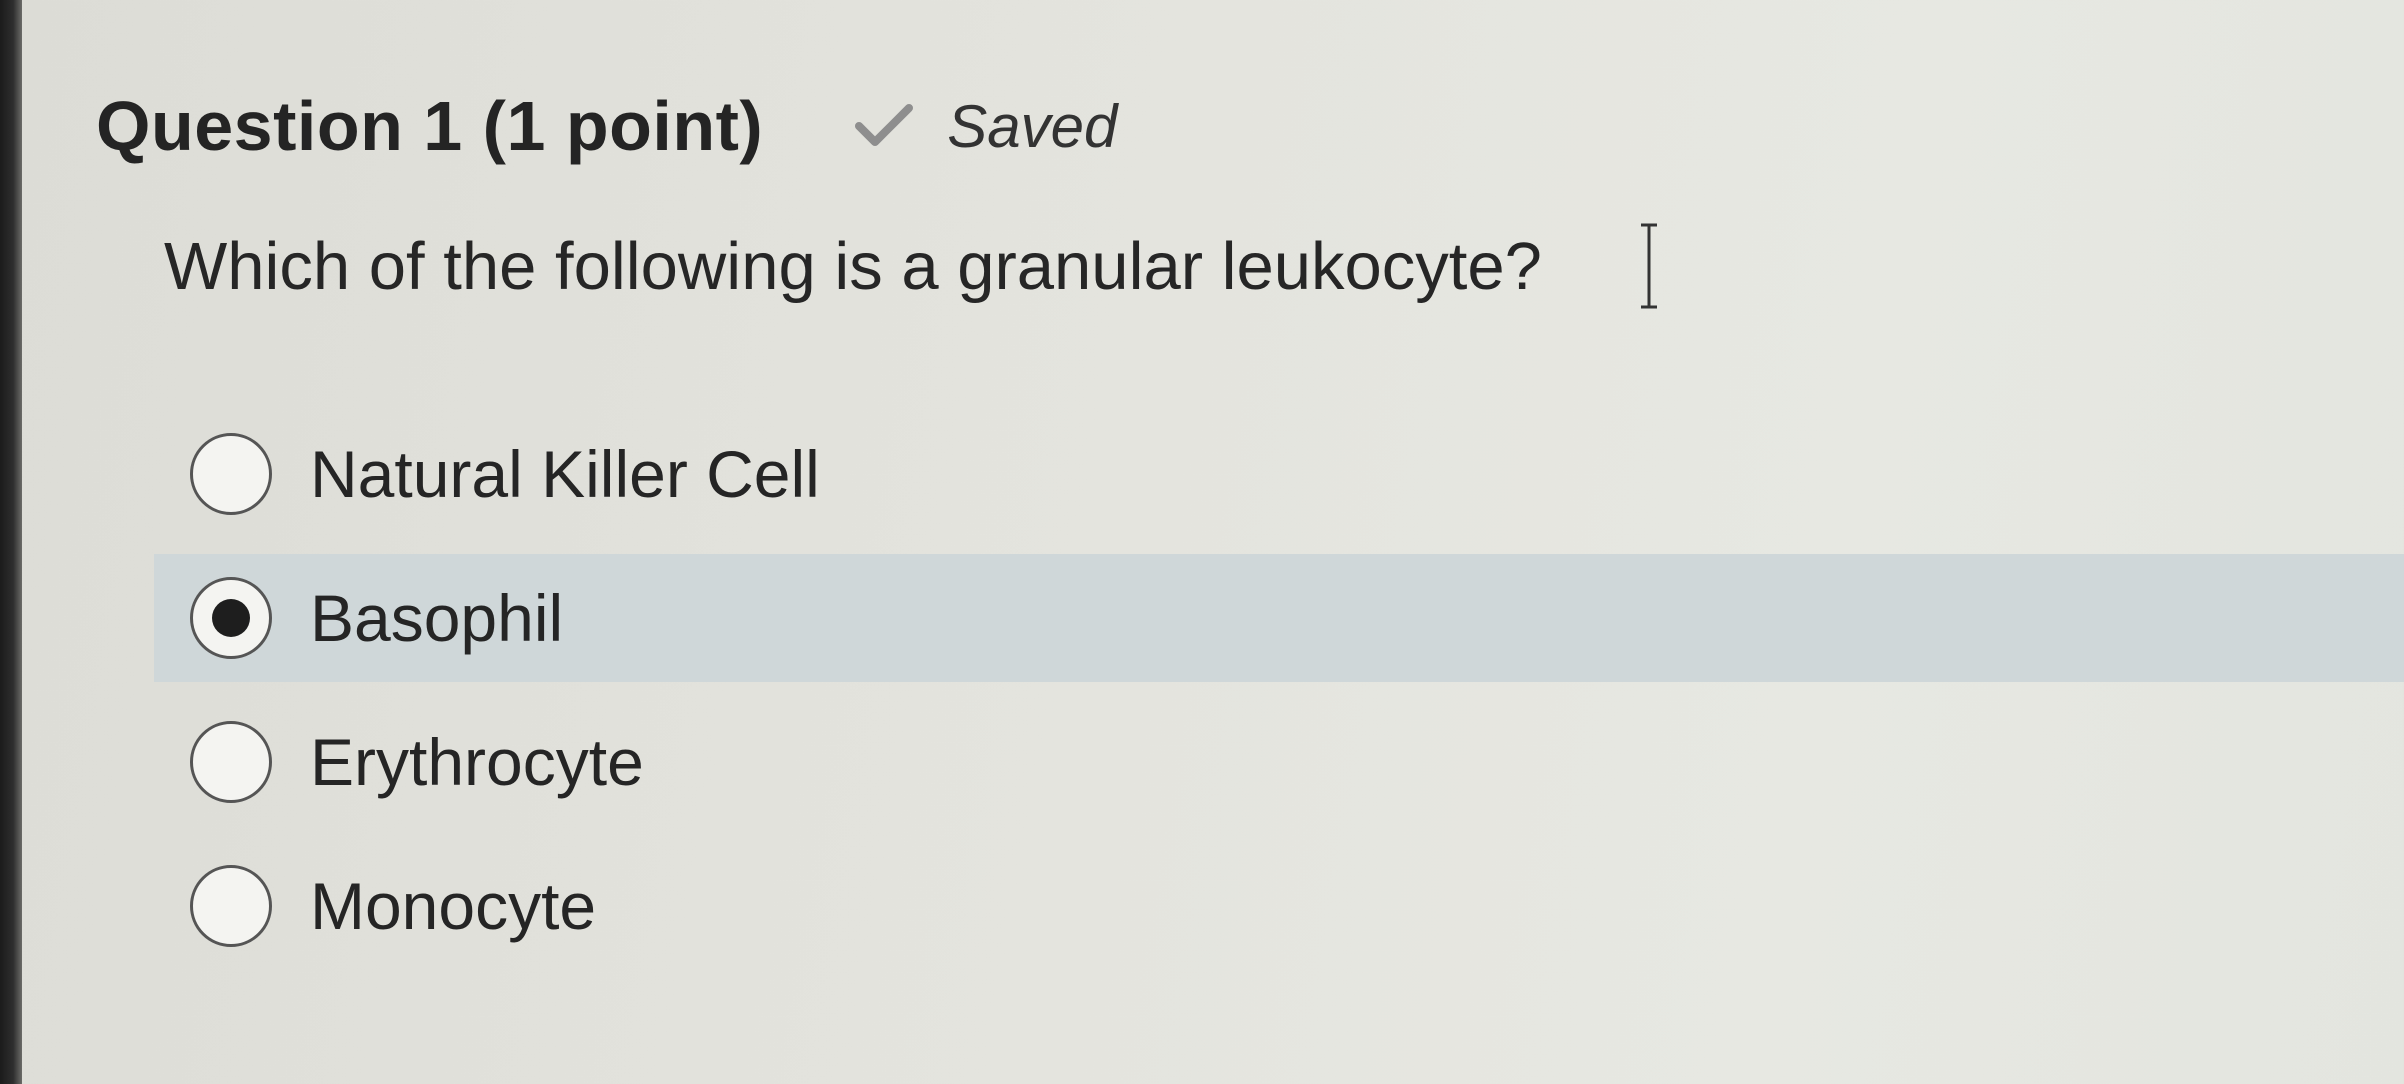  Describe the element at coordinates (477, 762) in the screenshot. I see `option-label: Erythrocyte` at that location.